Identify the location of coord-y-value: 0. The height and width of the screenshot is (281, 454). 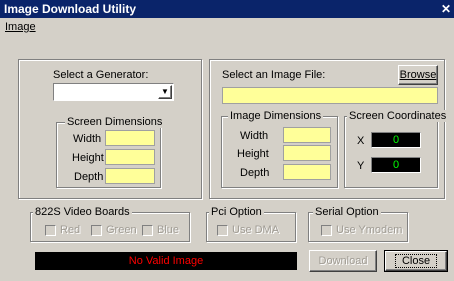
(396, 165).